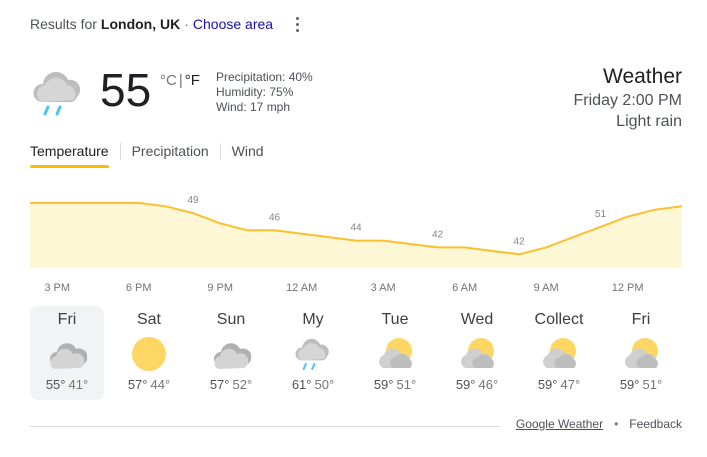 The width and height of the screenshot is (707, 457). What do you see at coordinates (126, 90) in the screenshot?
I see `current-temperature: 55` at bounding box center [126, 90].